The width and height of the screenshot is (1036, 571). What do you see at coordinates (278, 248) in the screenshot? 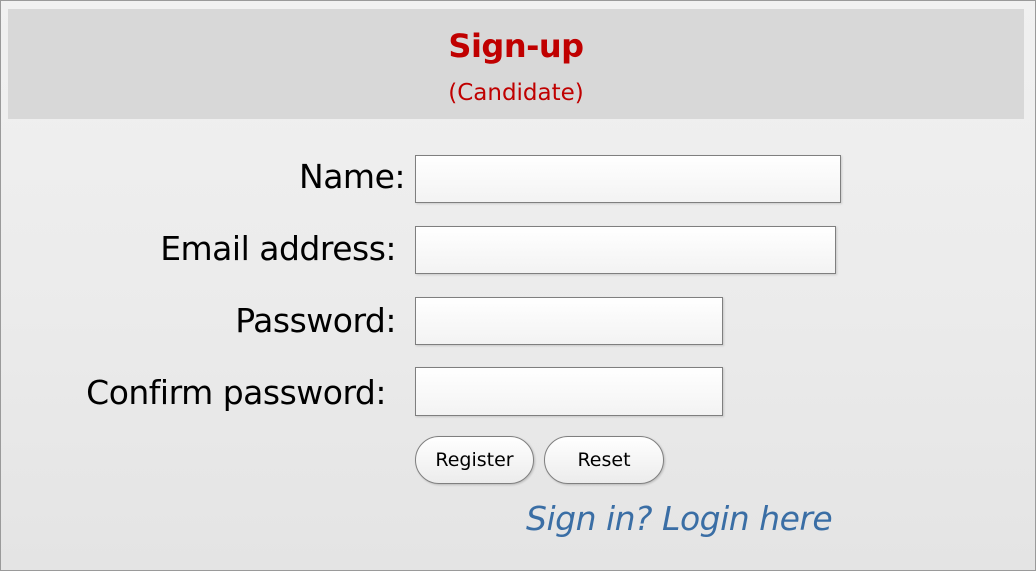
I see `email-label: Email address:` at bounding box center [278, 248].